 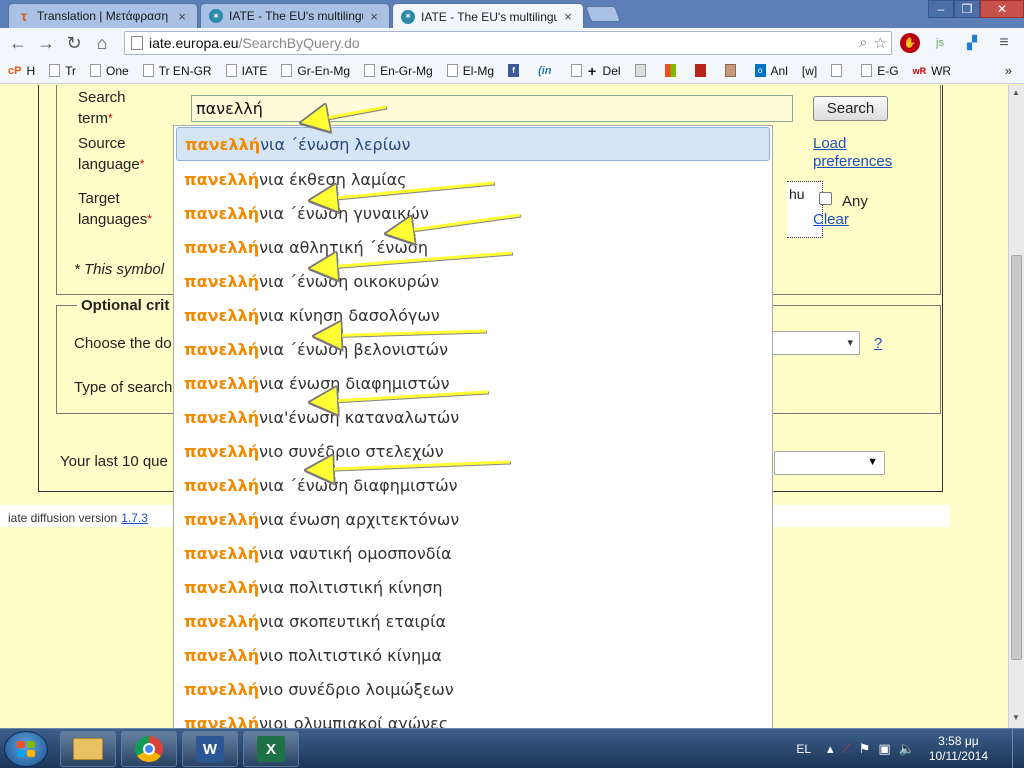 I want to click on target-languages-list: hu, so click(x=805, y=209).